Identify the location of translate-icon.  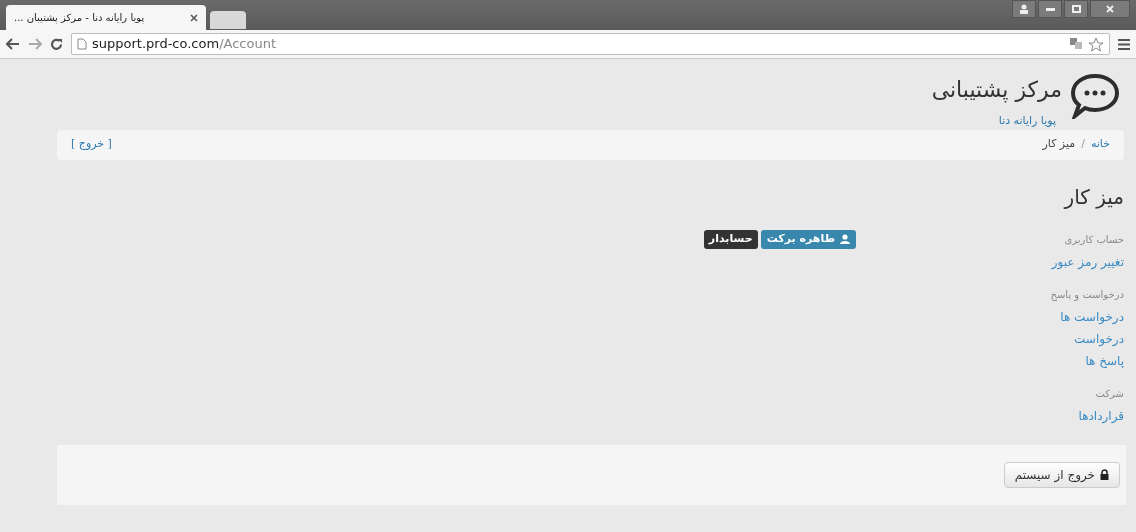
(1076, 44).